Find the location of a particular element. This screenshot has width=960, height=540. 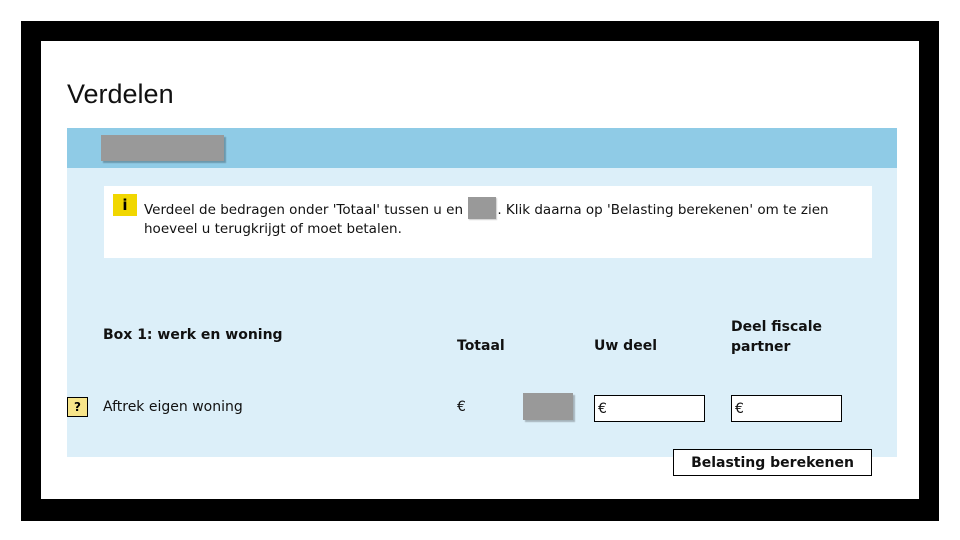

partner-share-input is located at coordinates (829, 408).